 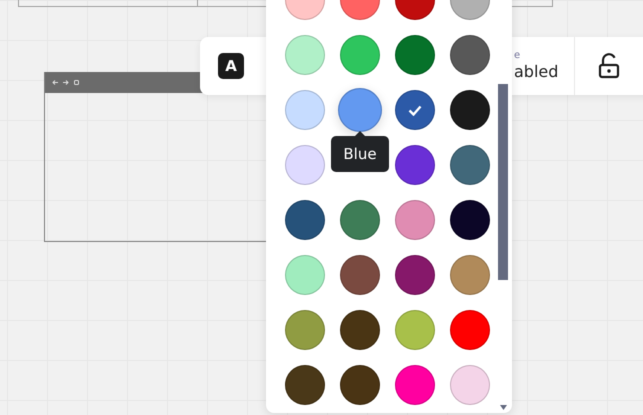 I want to click on refresh-icon, so click(x=76, y=82).